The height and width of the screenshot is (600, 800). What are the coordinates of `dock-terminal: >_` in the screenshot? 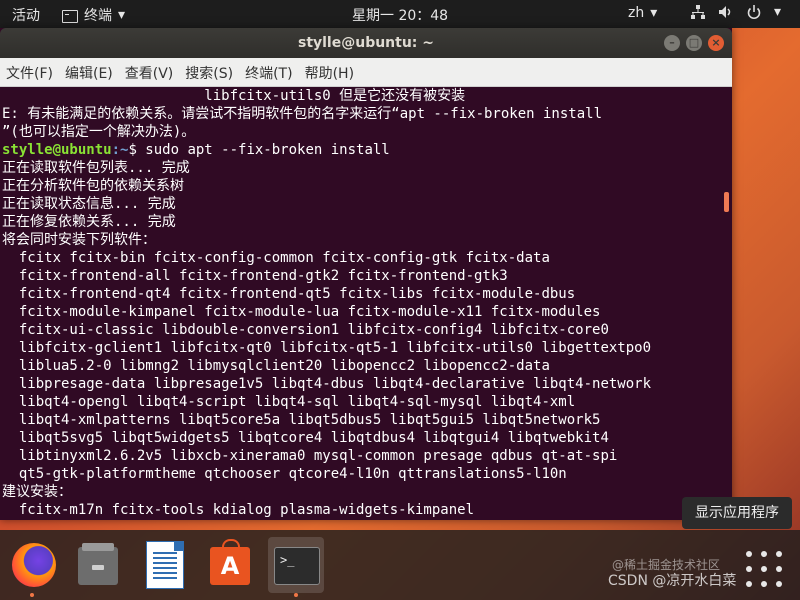 It's located at (296, 567).